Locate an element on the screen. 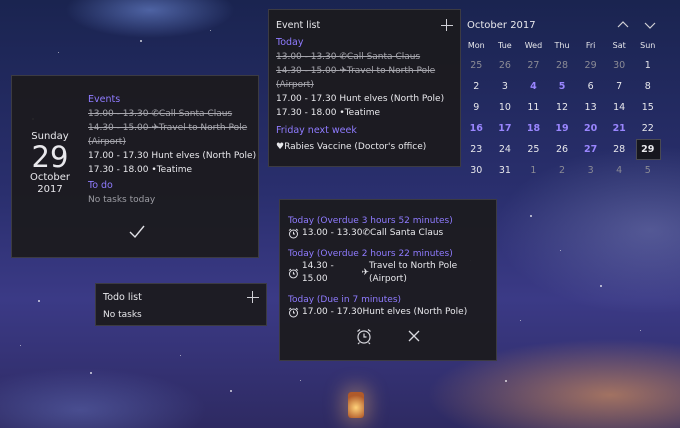  calendar-week-row: 23 24 25 26 27 28 29 is located at coordinates (562, 149).